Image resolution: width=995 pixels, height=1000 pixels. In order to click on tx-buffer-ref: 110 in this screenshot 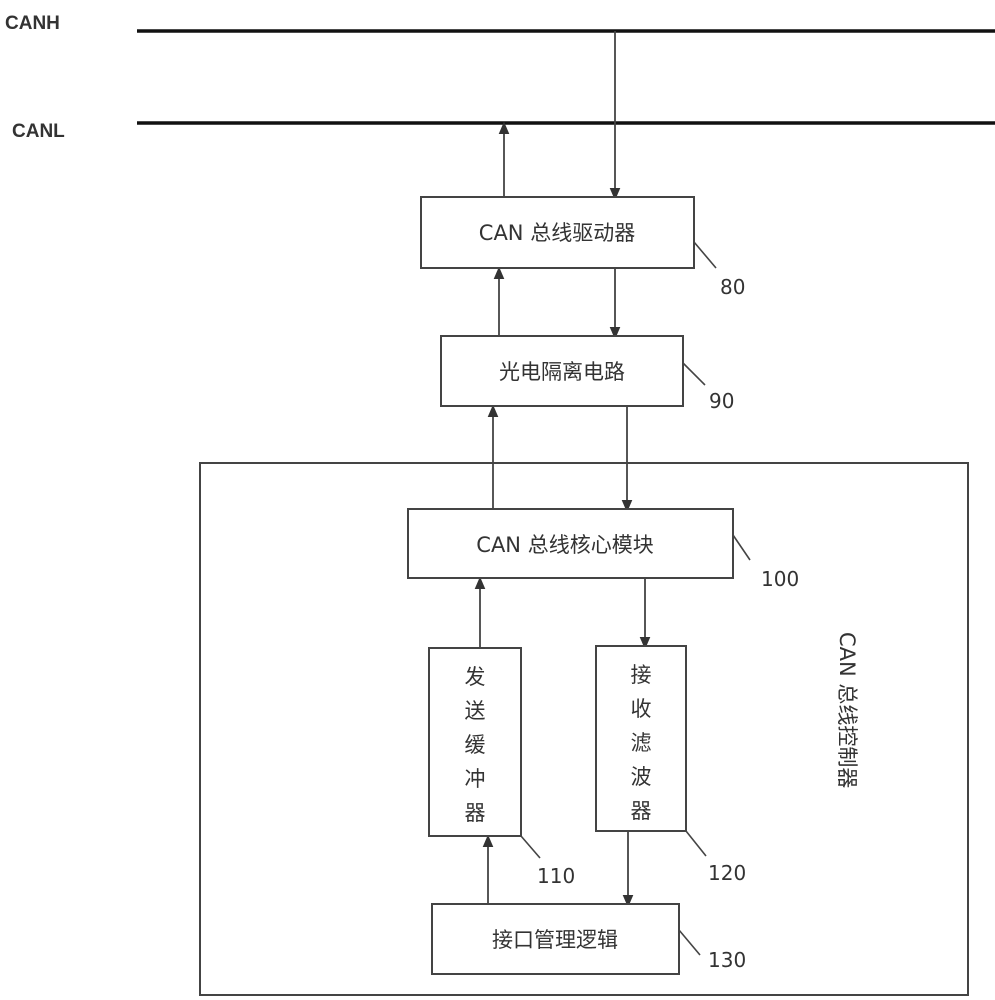, I will do `click(556, 876)`.